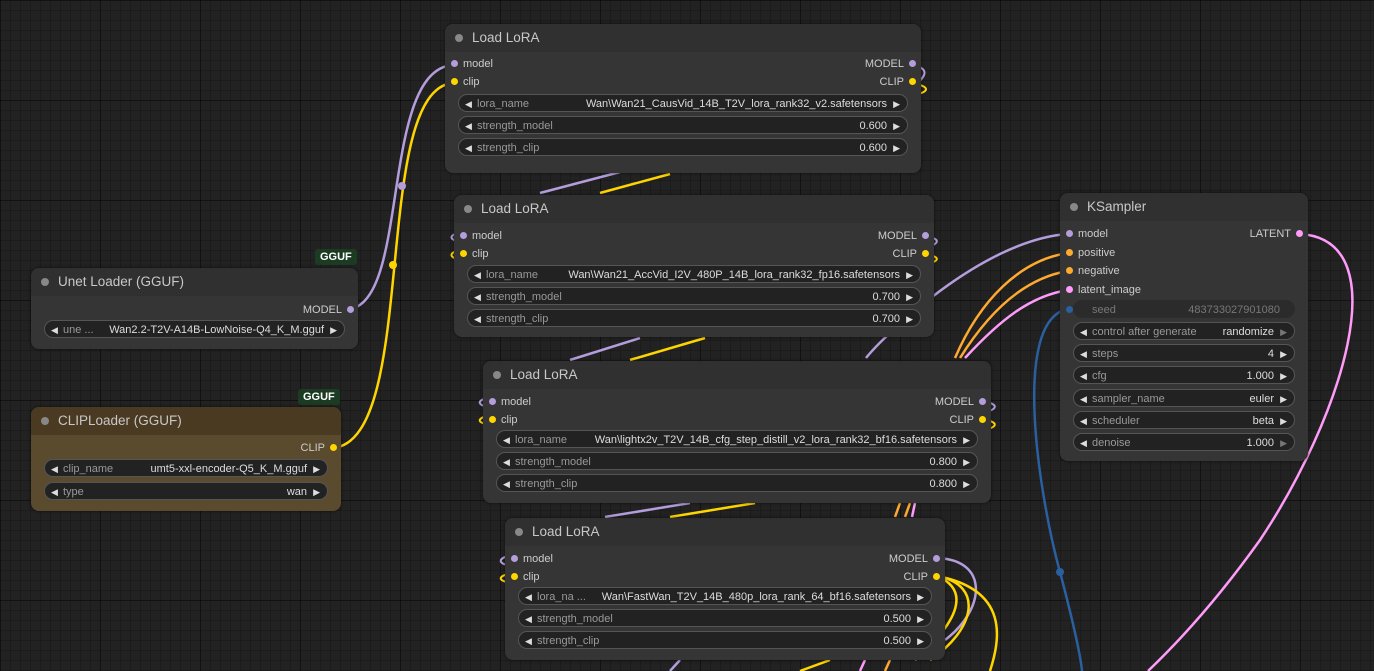 Image resolution: width=1374 pixels, height=671 pixels. I want to click on latent-input-dot-icon, so click(1069, 289).